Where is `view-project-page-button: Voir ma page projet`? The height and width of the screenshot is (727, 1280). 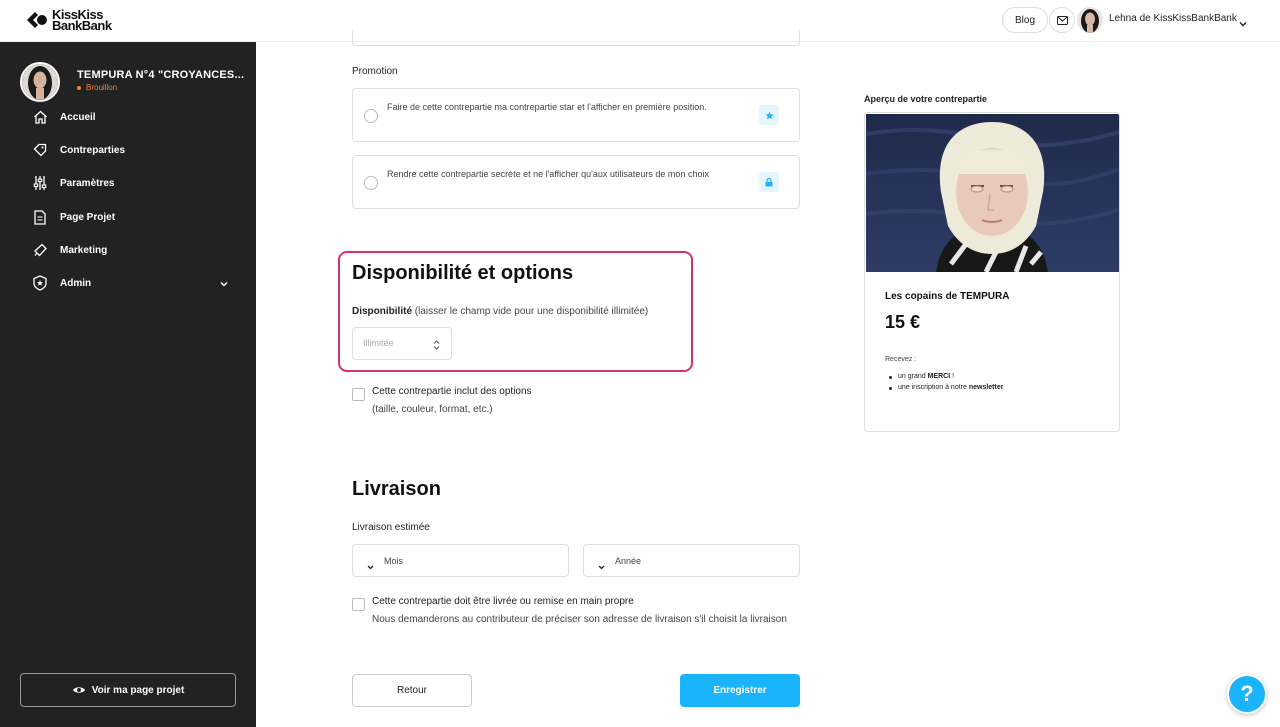
view-project-page-button: Voir ma page projet is located at coordinates (128, 690).